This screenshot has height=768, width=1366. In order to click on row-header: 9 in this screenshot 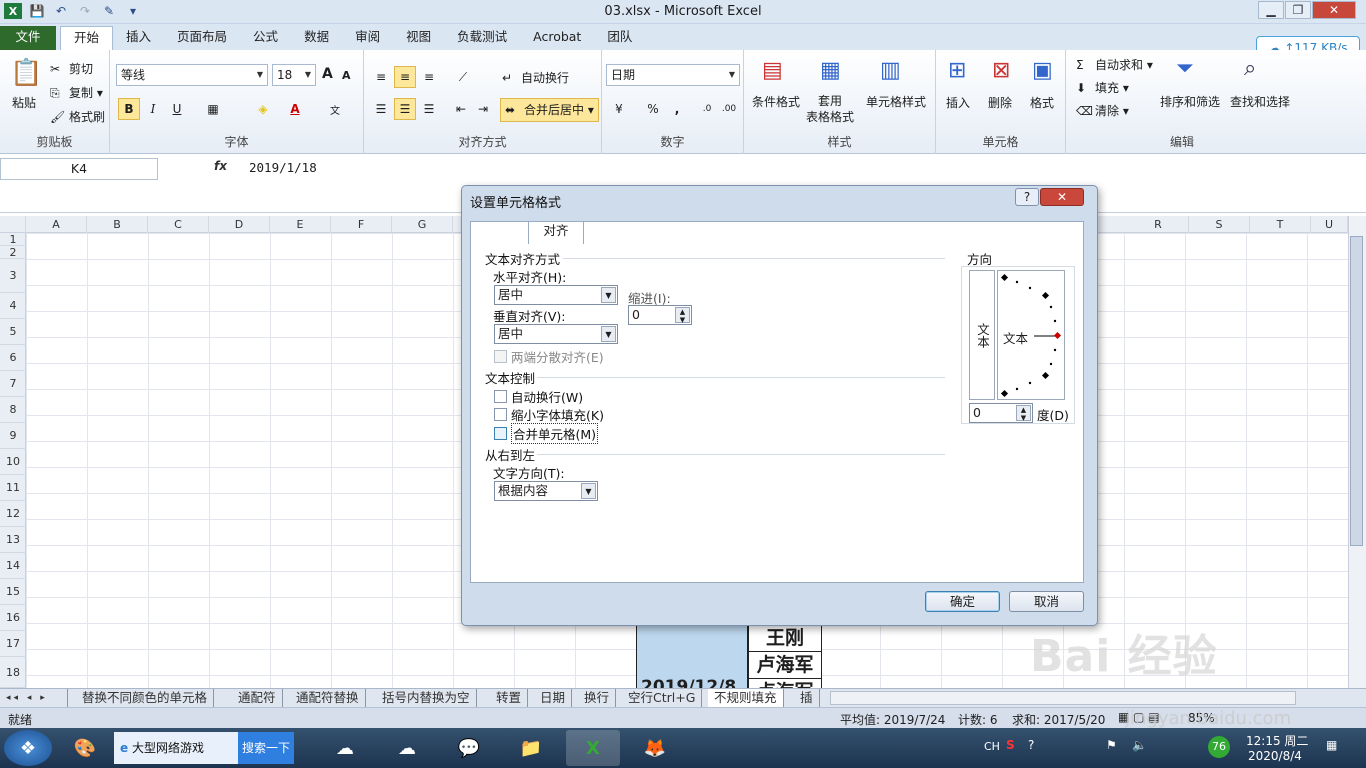, I will do `click(13, 436)`.